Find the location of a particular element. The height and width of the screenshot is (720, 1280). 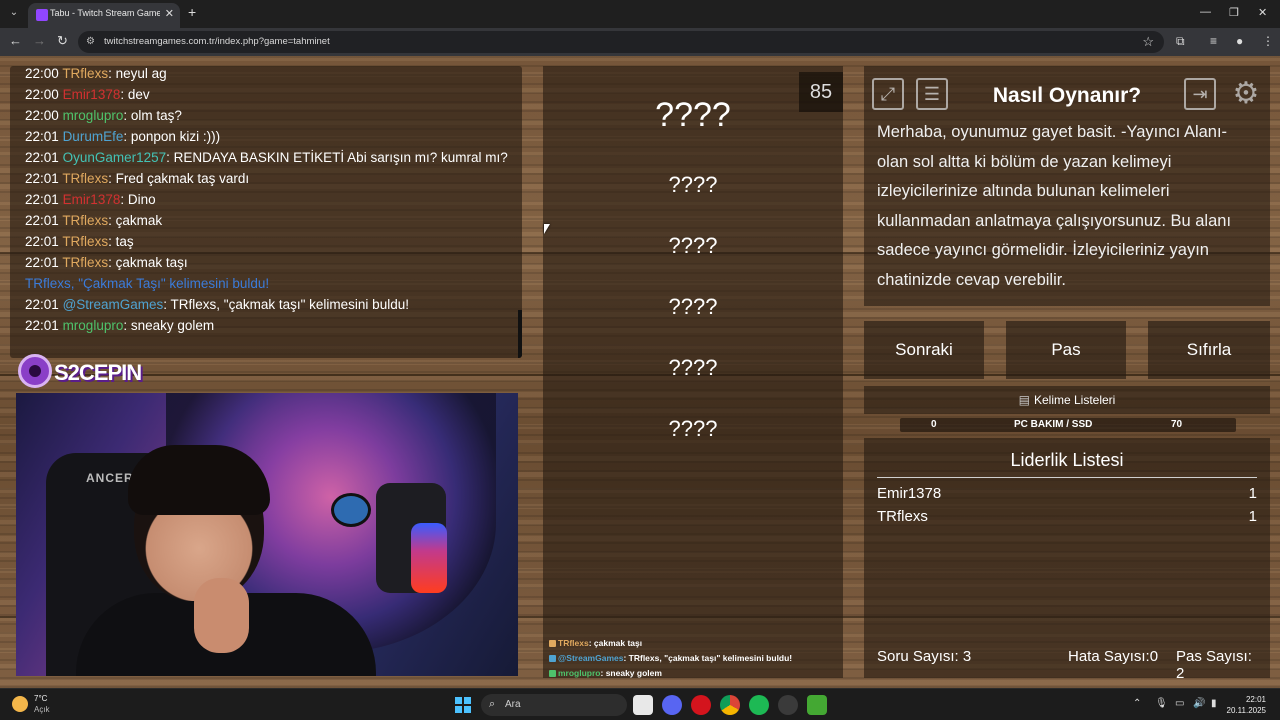

leaderboard-row: Emir1378 1 is located at coordinates (1067, 496).